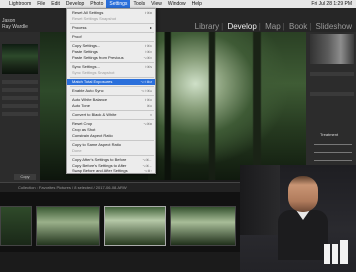  I want to click on menu-item-reset-settings-snapshot: Reset Settings Snapshot, so click(94, 18).